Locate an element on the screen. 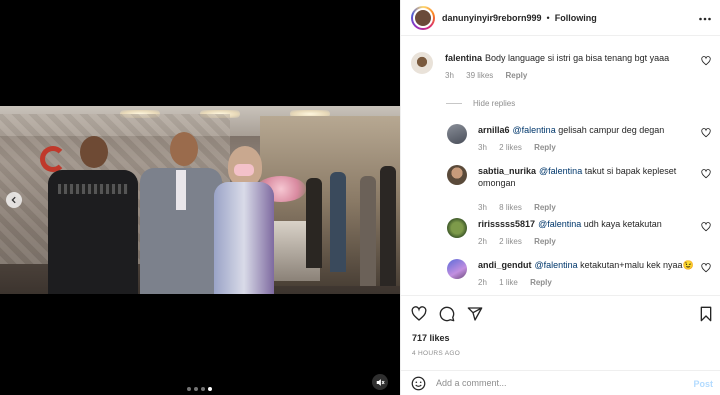 This screenshot has width=720, height=395. following-button: Following is located at coordinates (576, 18).